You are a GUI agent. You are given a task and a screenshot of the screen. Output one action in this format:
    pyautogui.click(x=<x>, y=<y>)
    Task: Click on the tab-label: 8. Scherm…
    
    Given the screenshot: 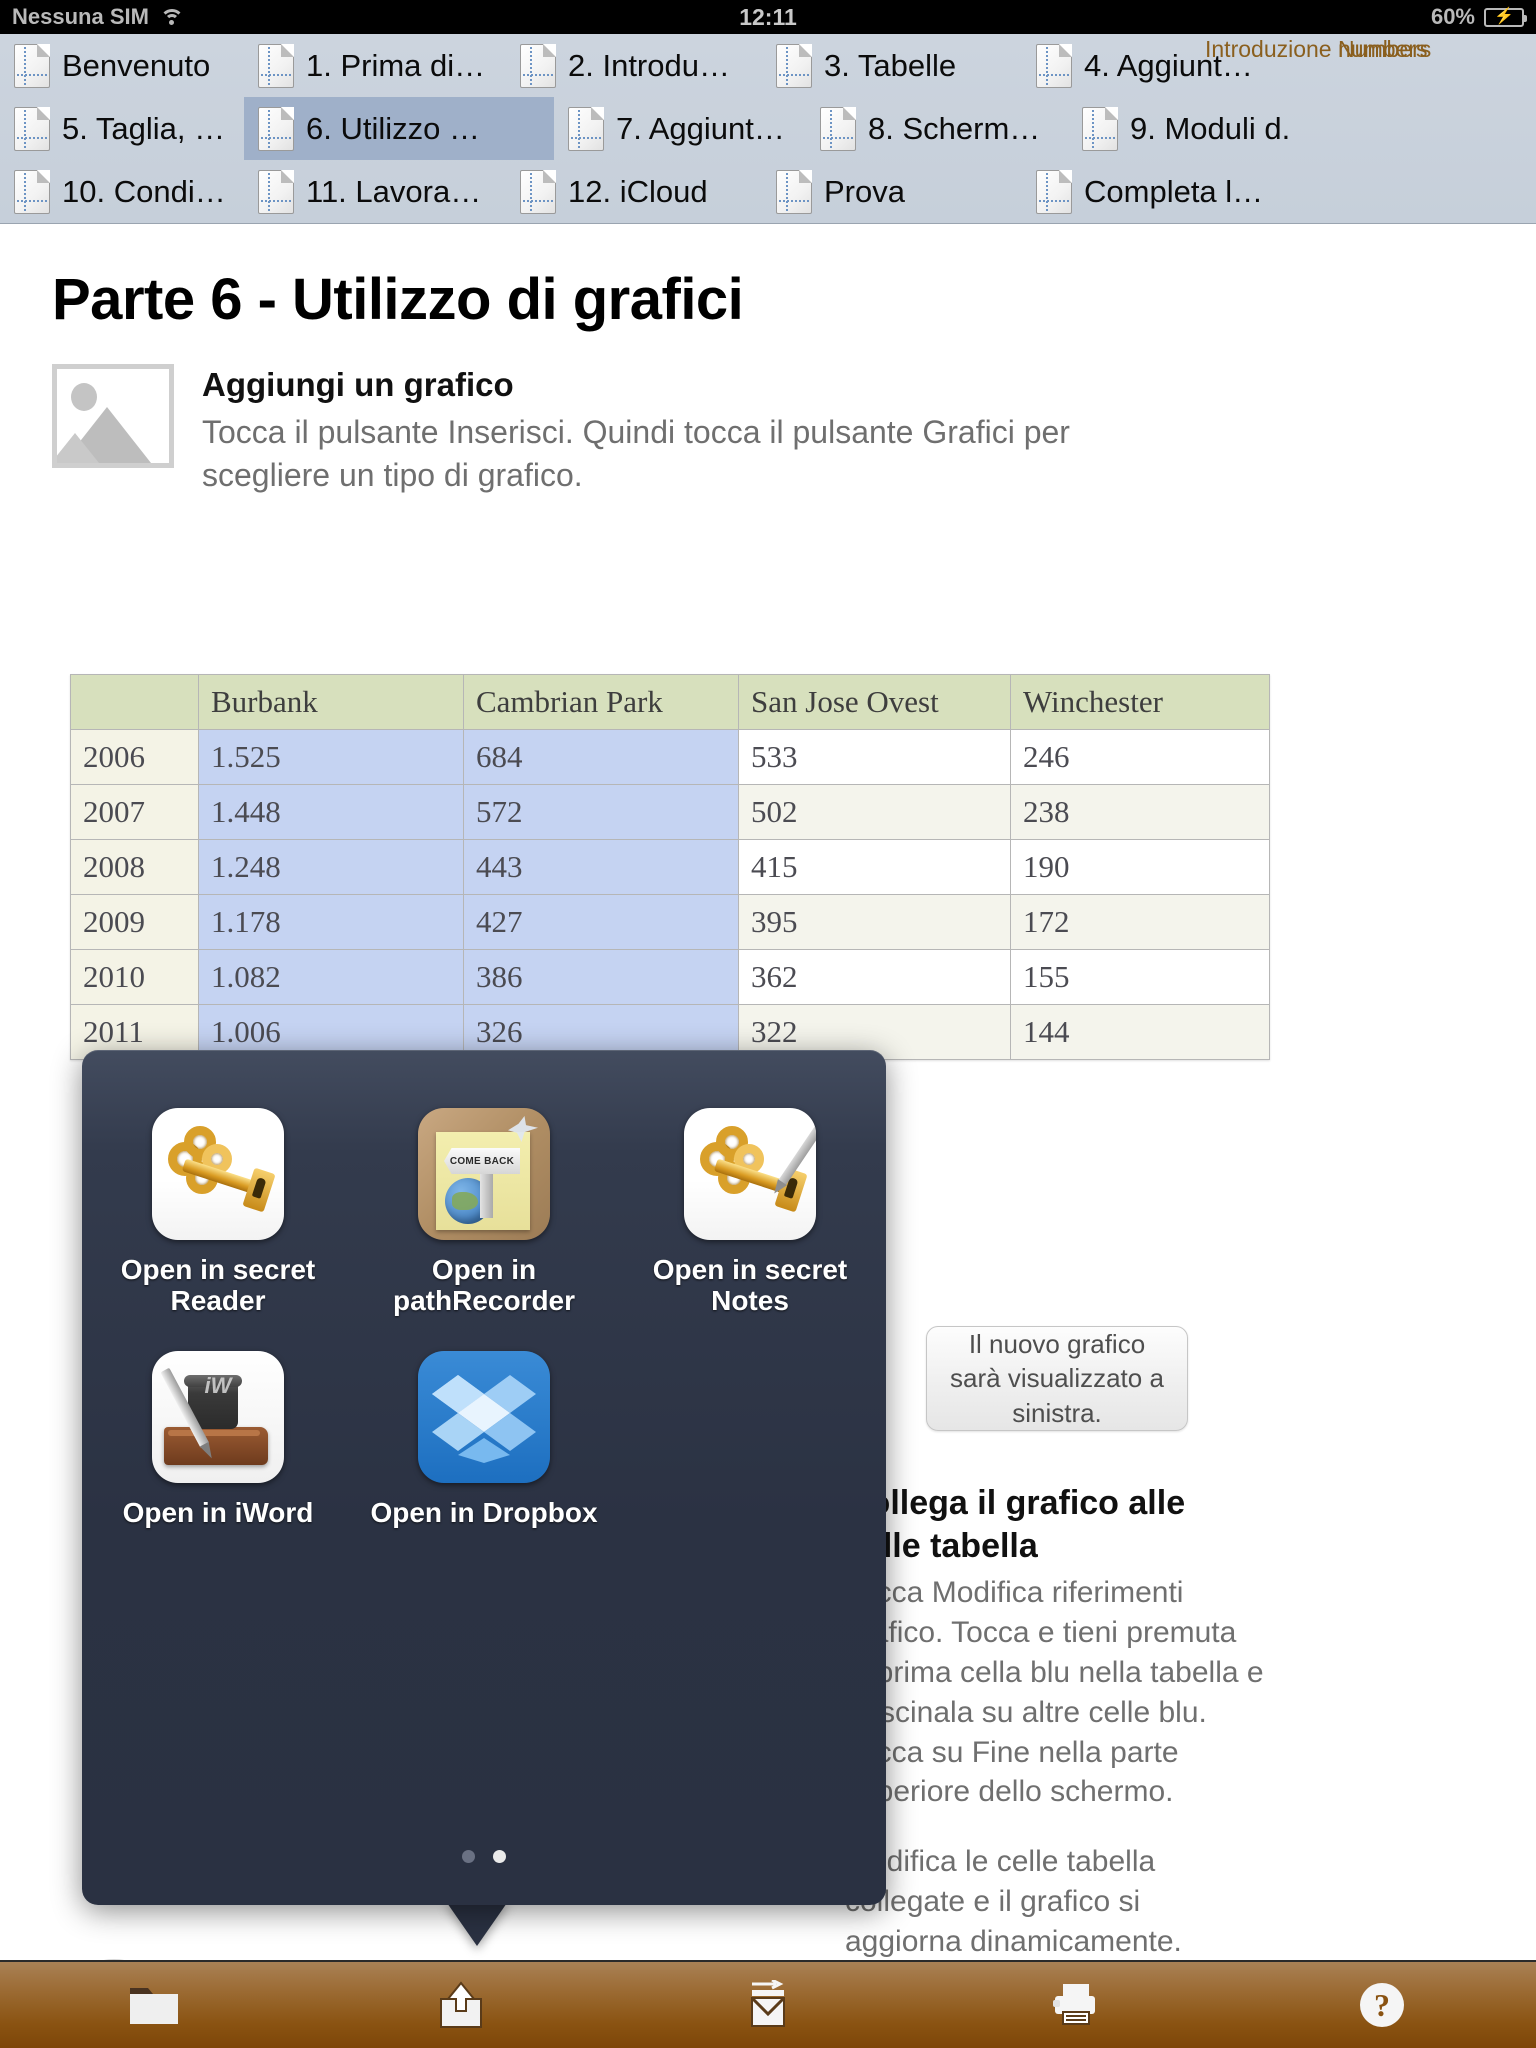 What is the action you would take?
    pyautogui.click(x=954, y=128)
    